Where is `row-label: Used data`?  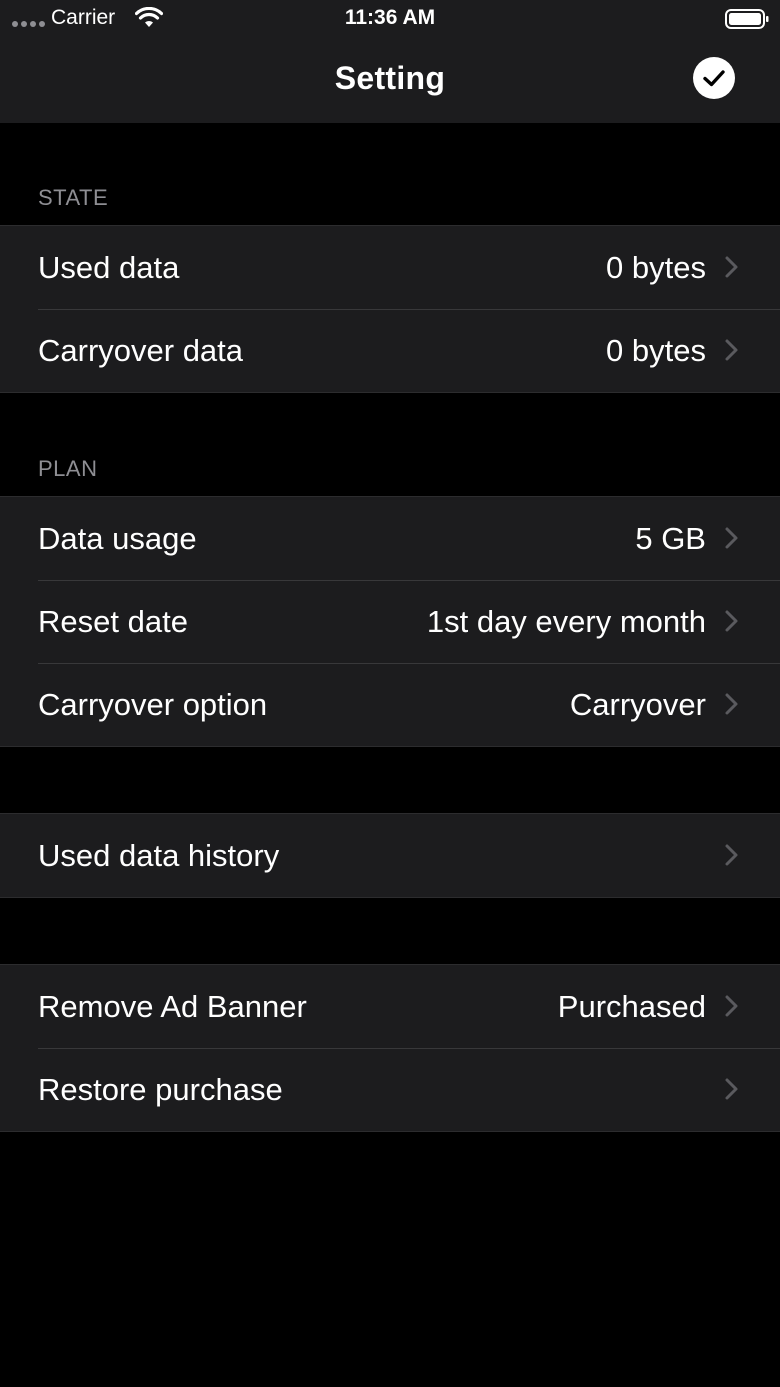
row-label: Used data is located at coordinates (109, 267).